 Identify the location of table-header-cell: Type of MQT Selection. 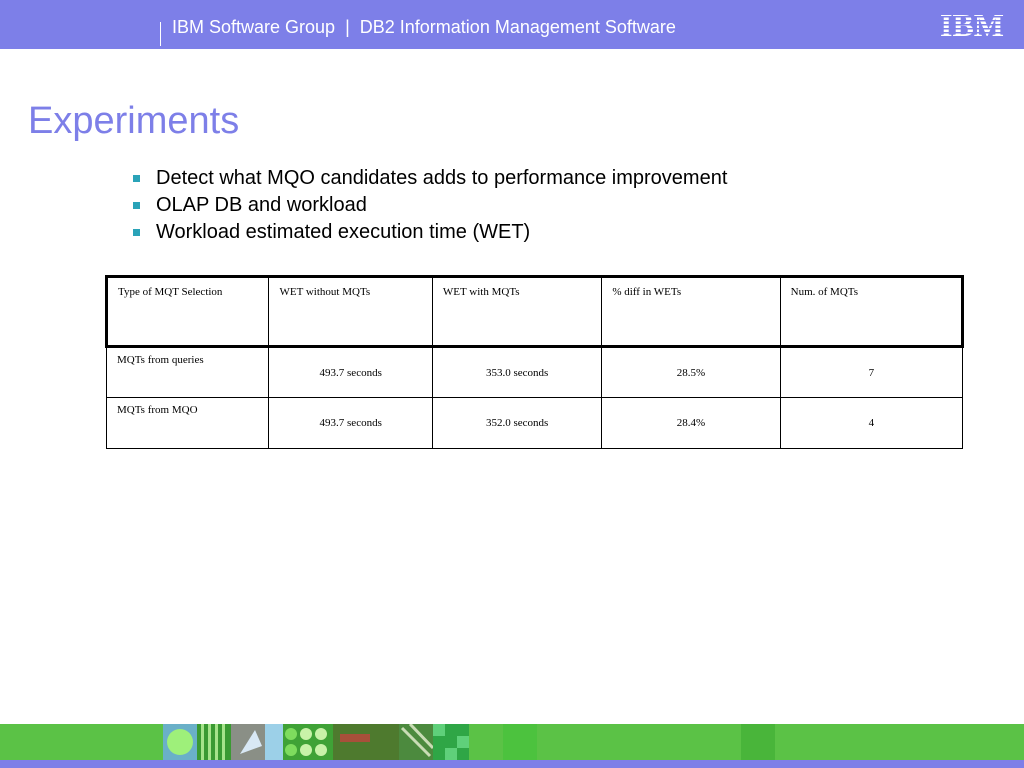
(187, 311).